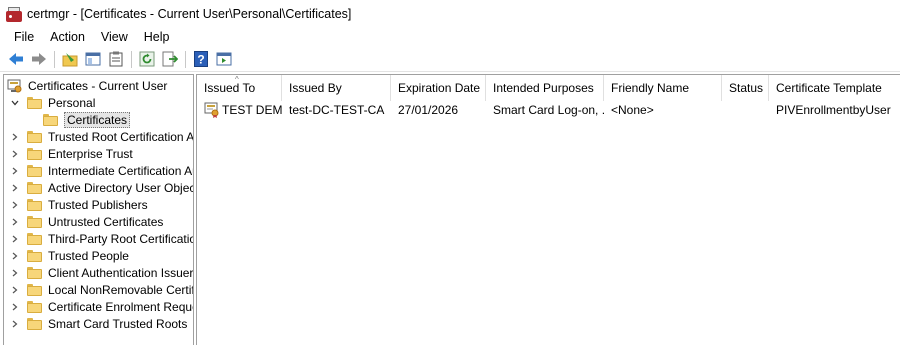 This screenshot has height=345, width=900. Describe the element at coordinates (157, 37) in the screenshot. I see `menu-help: Help` at that location.